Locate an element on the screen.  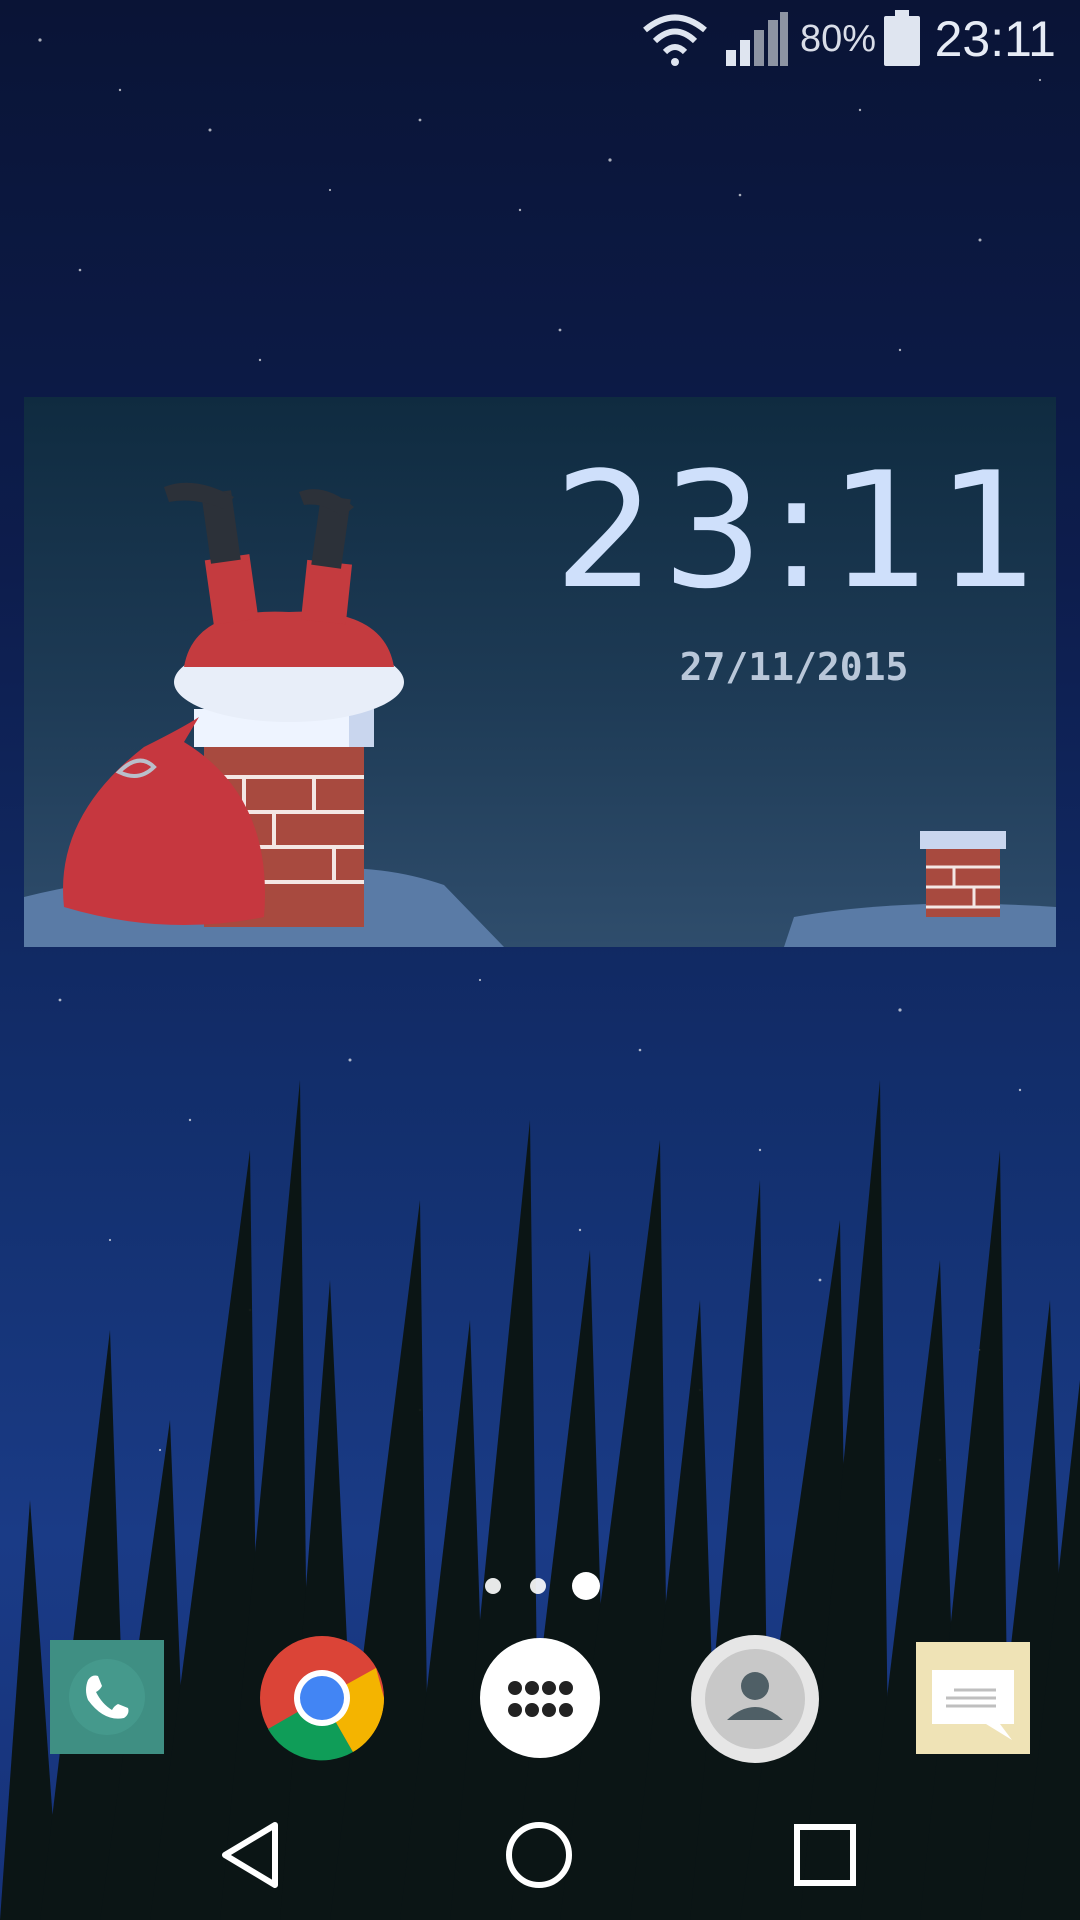
phone-icon is located at coordinates (107, 1697).